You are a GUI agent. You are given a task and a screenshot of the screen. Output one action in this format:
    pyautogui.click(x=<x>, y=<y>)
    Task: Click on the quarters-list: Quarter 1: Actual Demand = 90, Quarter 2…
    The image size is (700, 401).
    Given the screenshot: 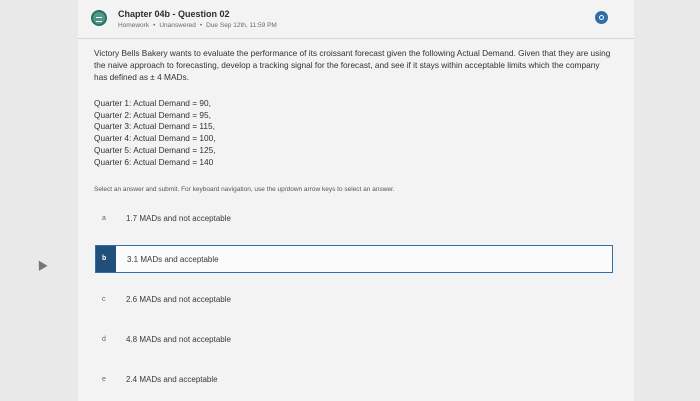 What is the action you would take?
    pyautogui.click(x=155, y=133)
    